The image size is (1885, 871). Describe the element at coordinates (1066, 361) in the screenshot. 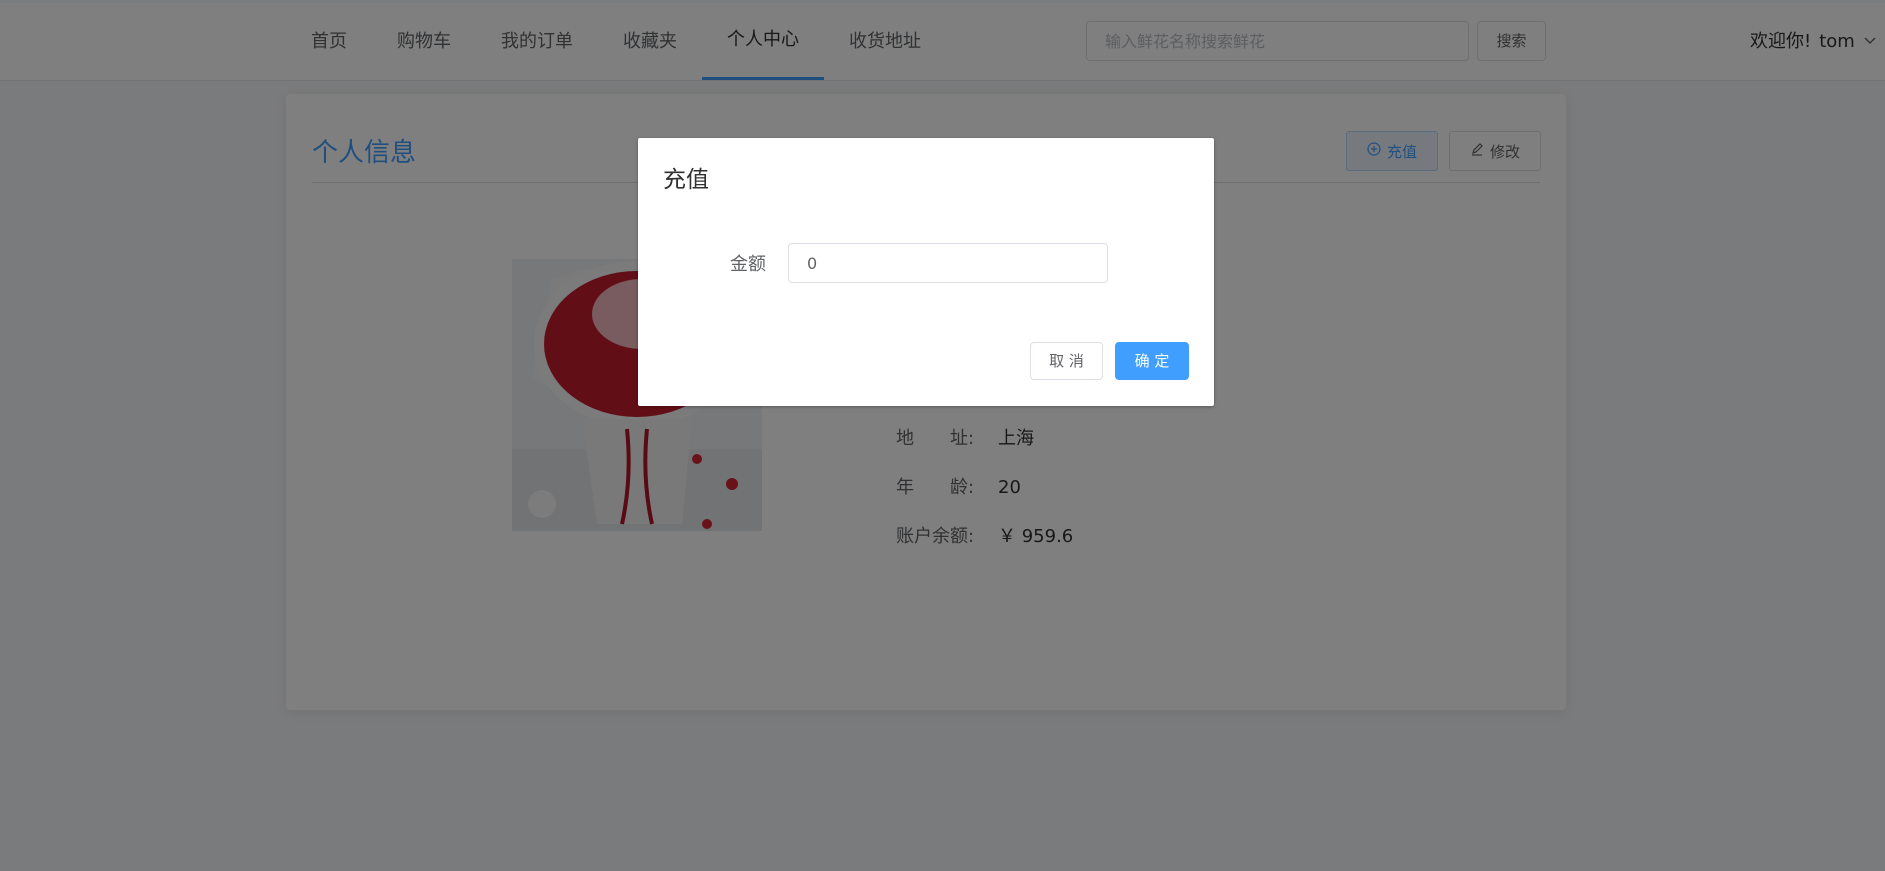

I see `cancel-button: 取 消` at that location.